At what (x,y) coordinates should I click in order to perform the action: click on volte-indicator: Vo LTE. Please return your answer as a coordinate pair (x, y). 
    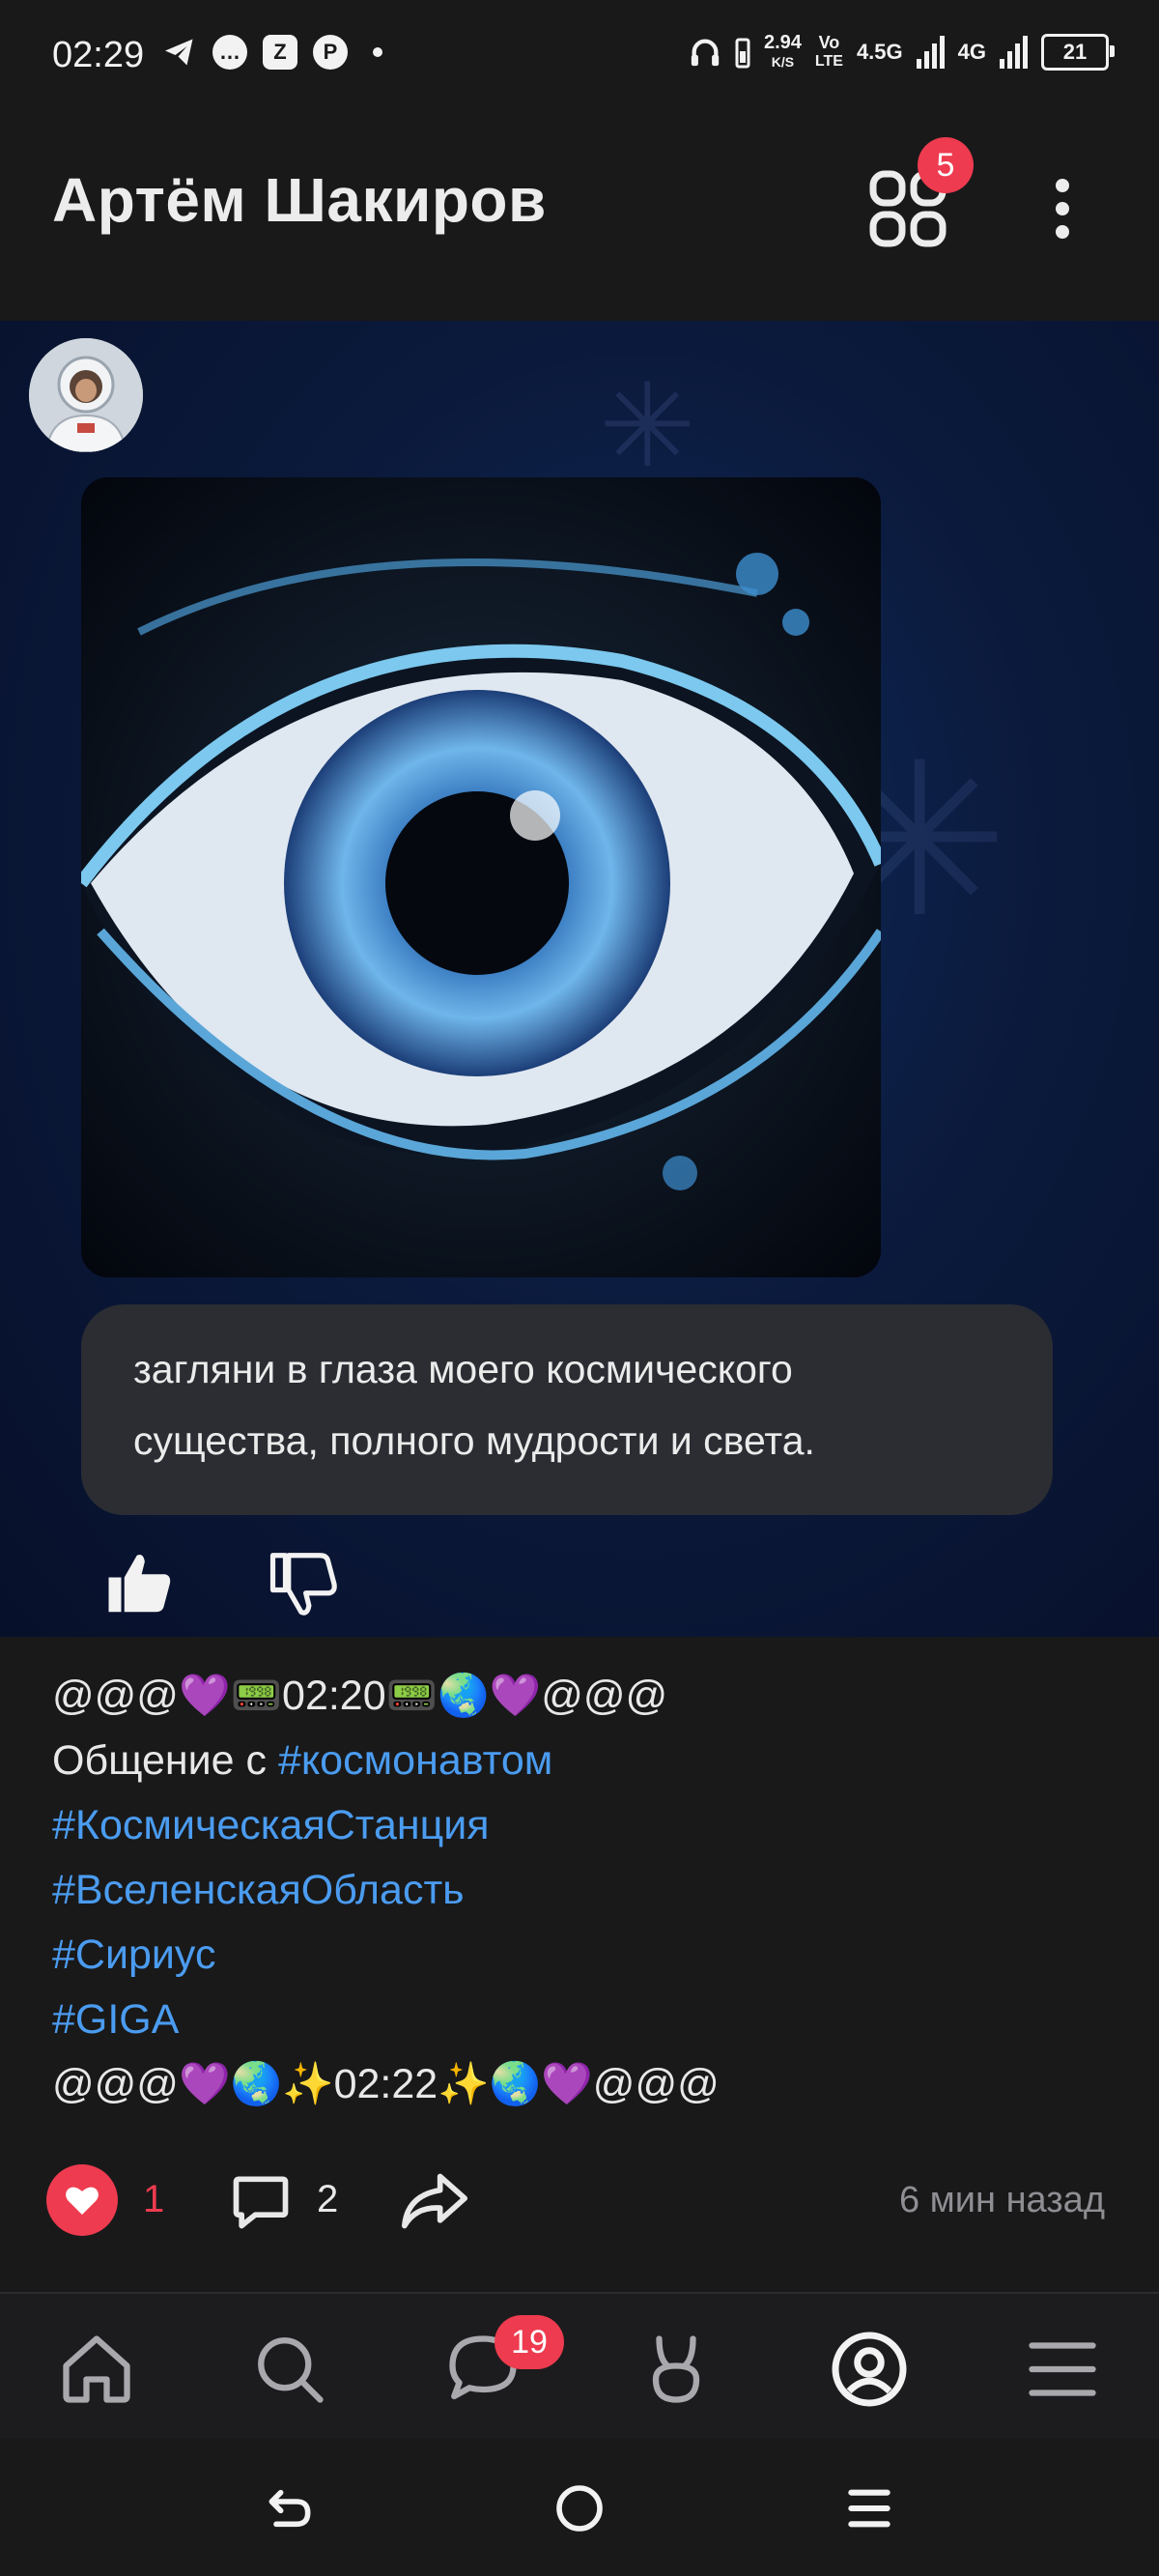
    Looking at the image, I should click on (828, 52).